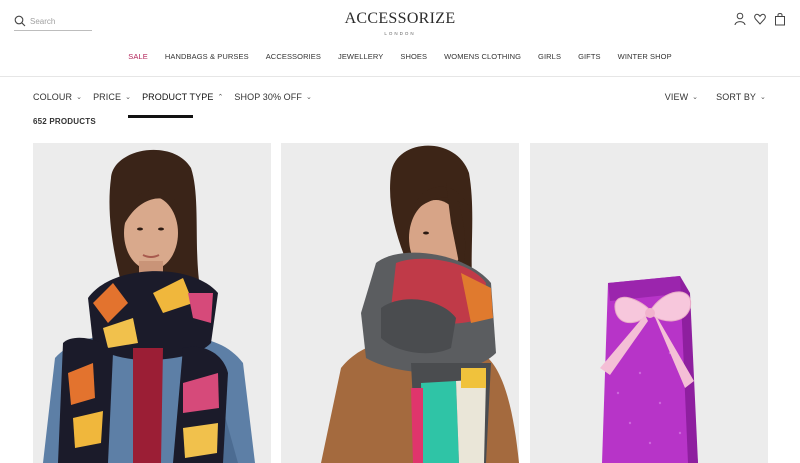  What do you see at coordinates (706, 97) in the screenshot?
I see `view-sort-controls: VIEW ⌄ SORT BY ⌄` at bounding box center [706, 97].